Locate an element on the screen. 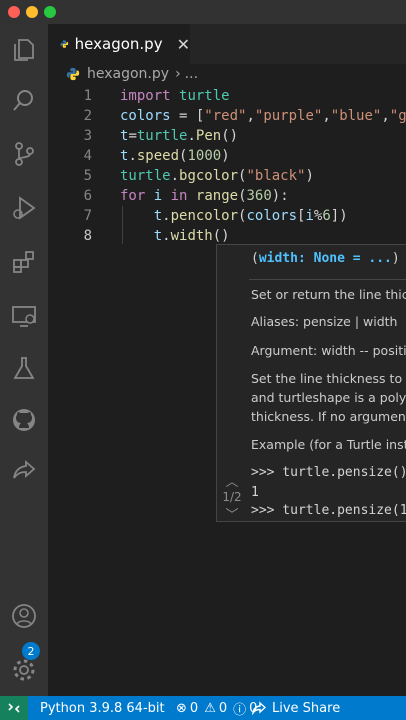 This screenshot has width=406, height=720. hover-doc-line: Argument: width -- positiv is located at coordinates (328, 350).